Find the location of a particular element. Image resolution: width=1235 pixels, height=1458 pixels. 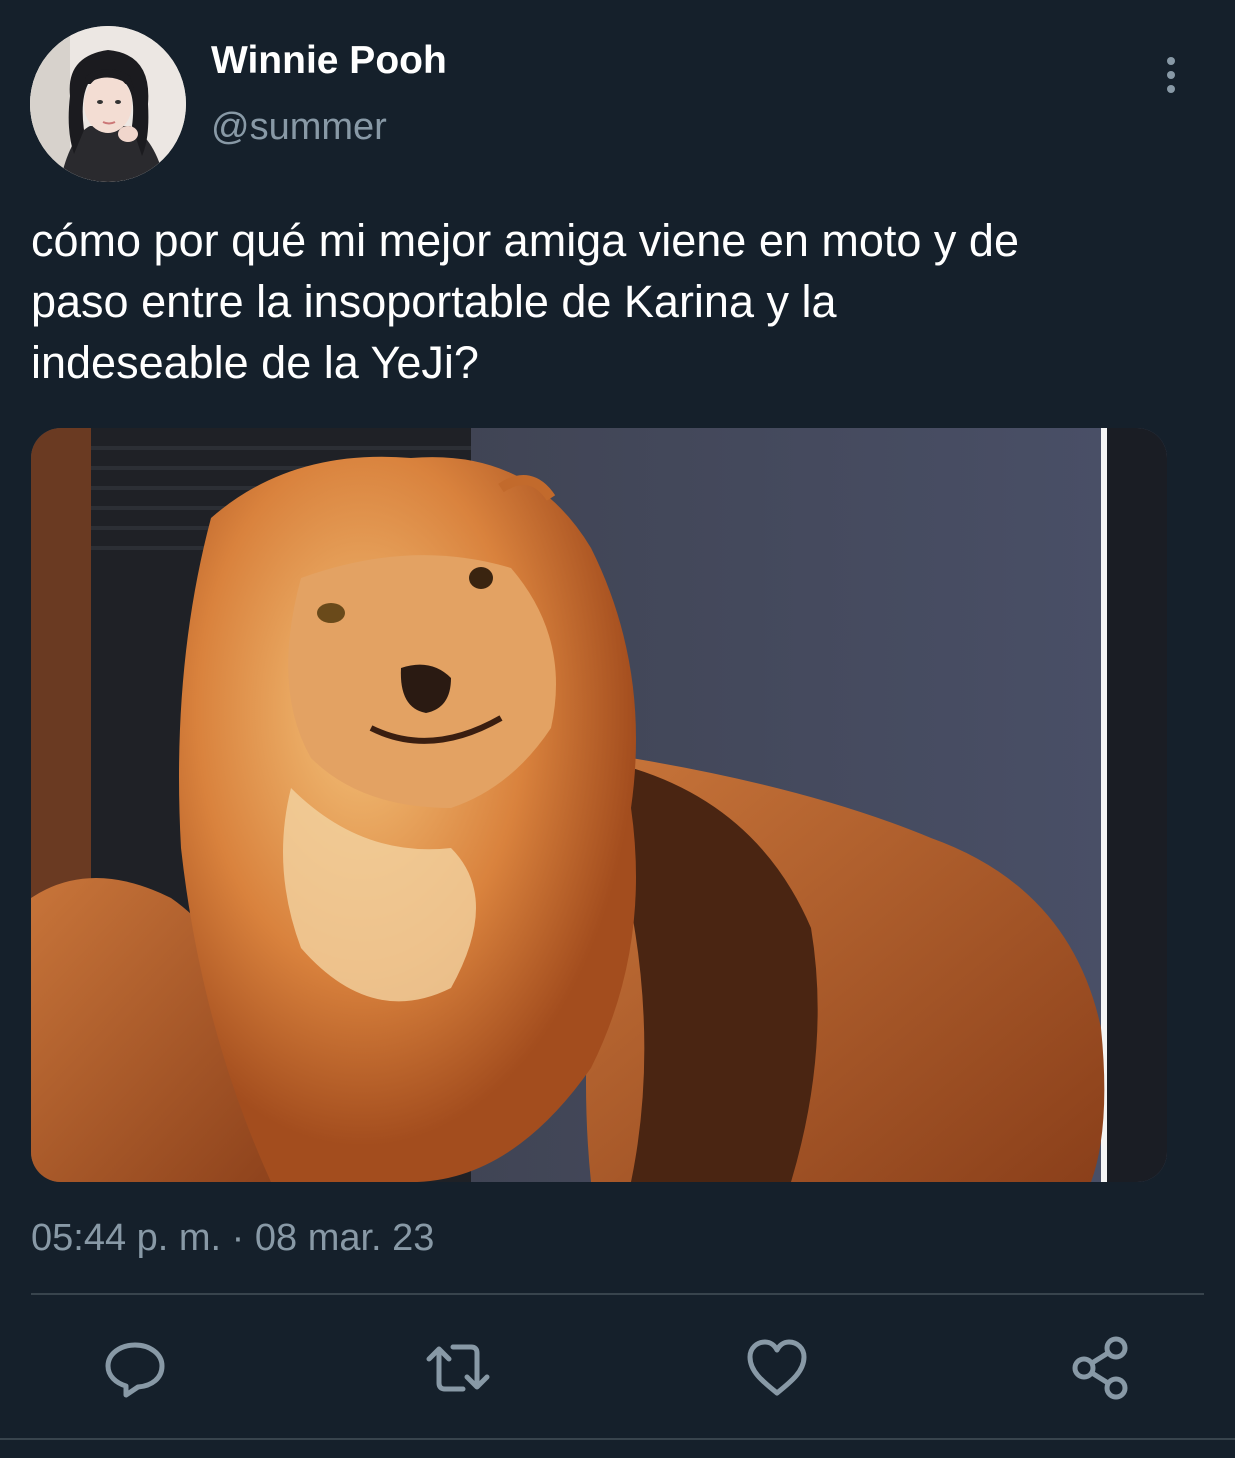

author-name: Winnie Pooh is located at coordinates (329, 61).